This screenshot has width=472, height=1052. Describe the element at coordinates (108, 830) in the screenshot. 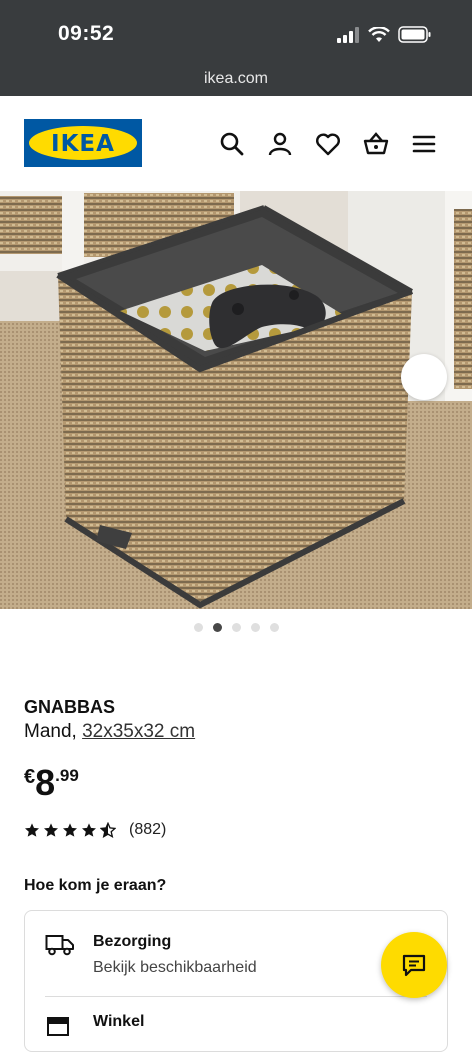

I see `half-star-icon` at that location.